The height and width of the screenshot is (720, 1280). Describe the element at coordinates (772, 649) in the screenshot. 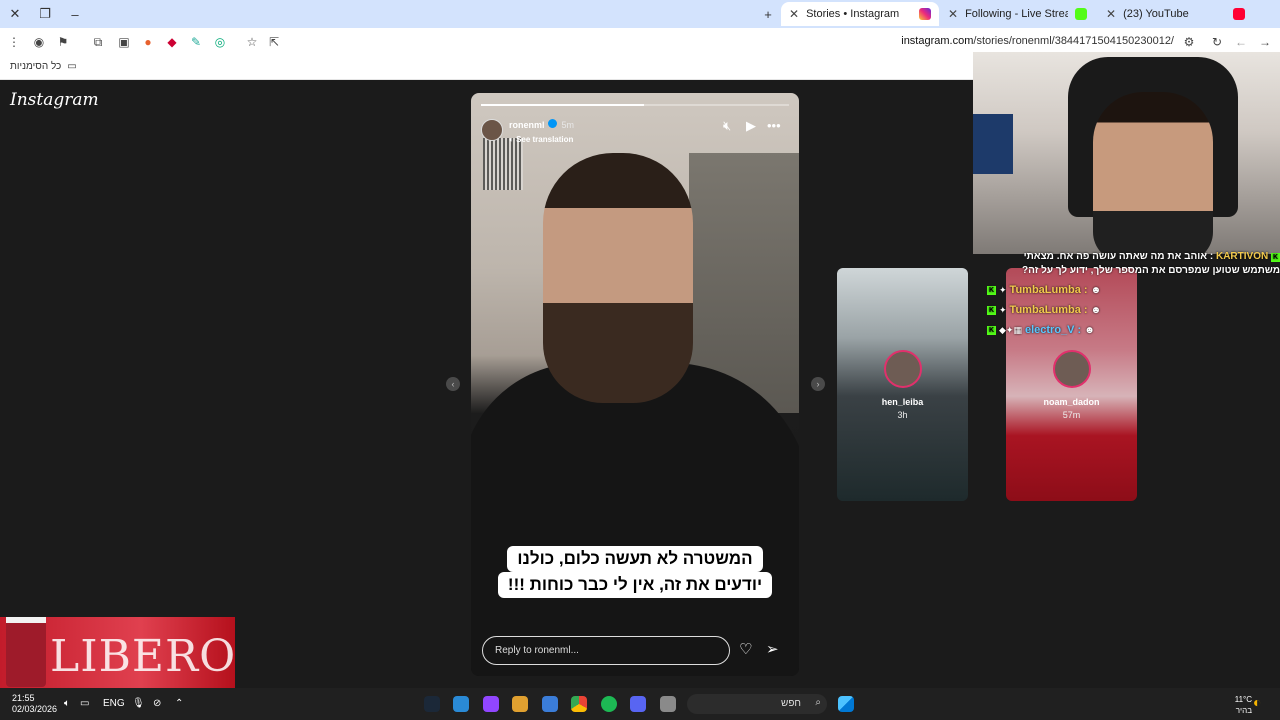

I see `share-send-icon: ➢` at that location.